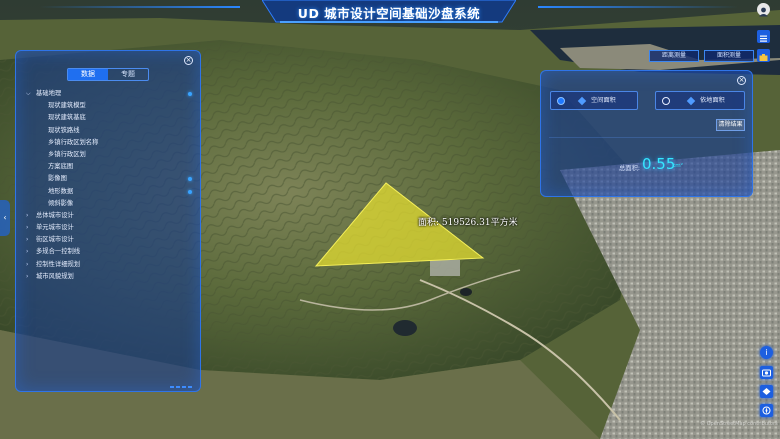  Describe the element at coordinates (638, 7) in the screenshot. I see `header-right-line` at that location.